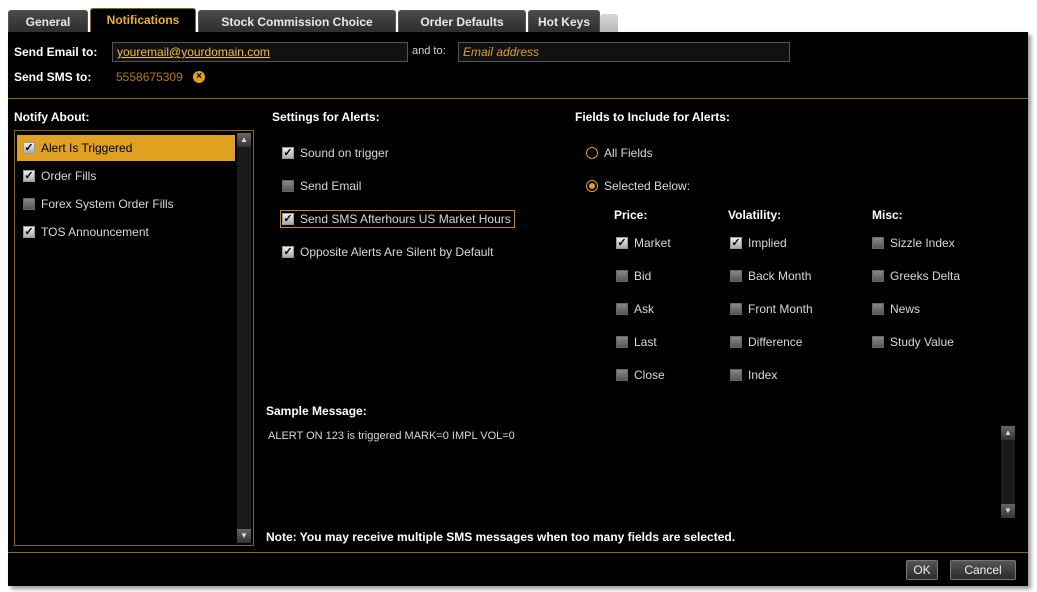 This screenshot has width=1037, height=592. Describe the element at coordinates (199, 77) in the screenshot. I see `clear-x-icon: ×` at that location.